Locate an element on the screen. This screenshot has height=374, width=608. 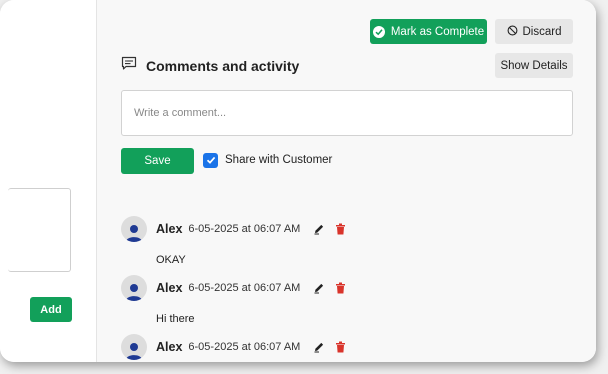
discard-button: Discard is located at coordinates (534, 31).